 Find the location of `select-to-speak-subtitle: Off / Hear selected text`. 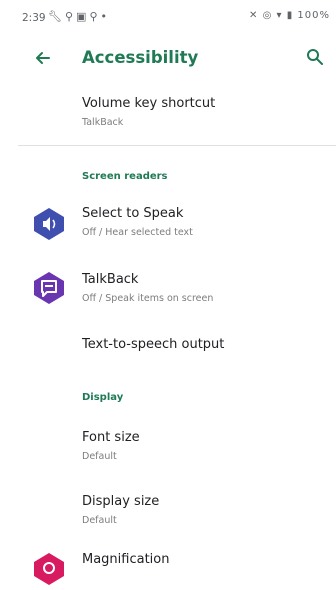

select-to-speak-subtitle: Off / Hear selected text is located at coordinates (137, 232).